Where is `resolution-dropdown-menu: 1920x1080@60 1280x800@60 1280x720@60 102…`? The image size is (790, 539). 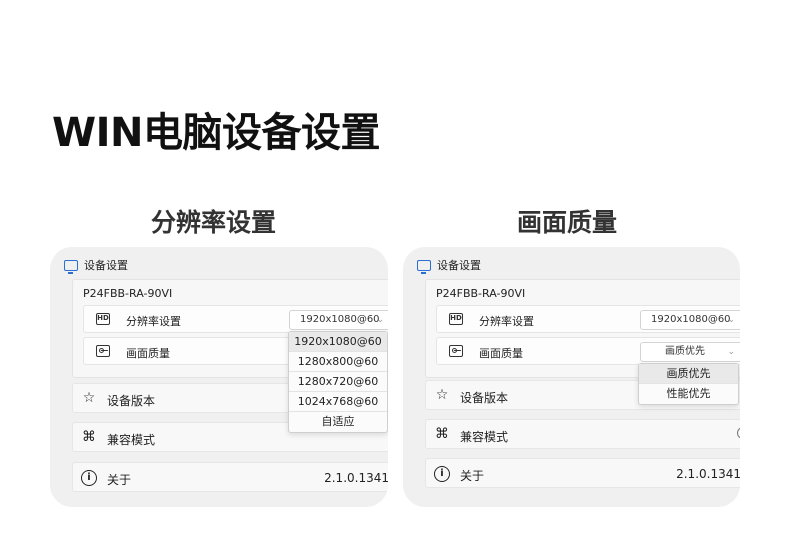
resolution-dropdown-menu: 1920x1080@60 1280x800@60 1280x720@60 102… is located at coordinates (338, 382).